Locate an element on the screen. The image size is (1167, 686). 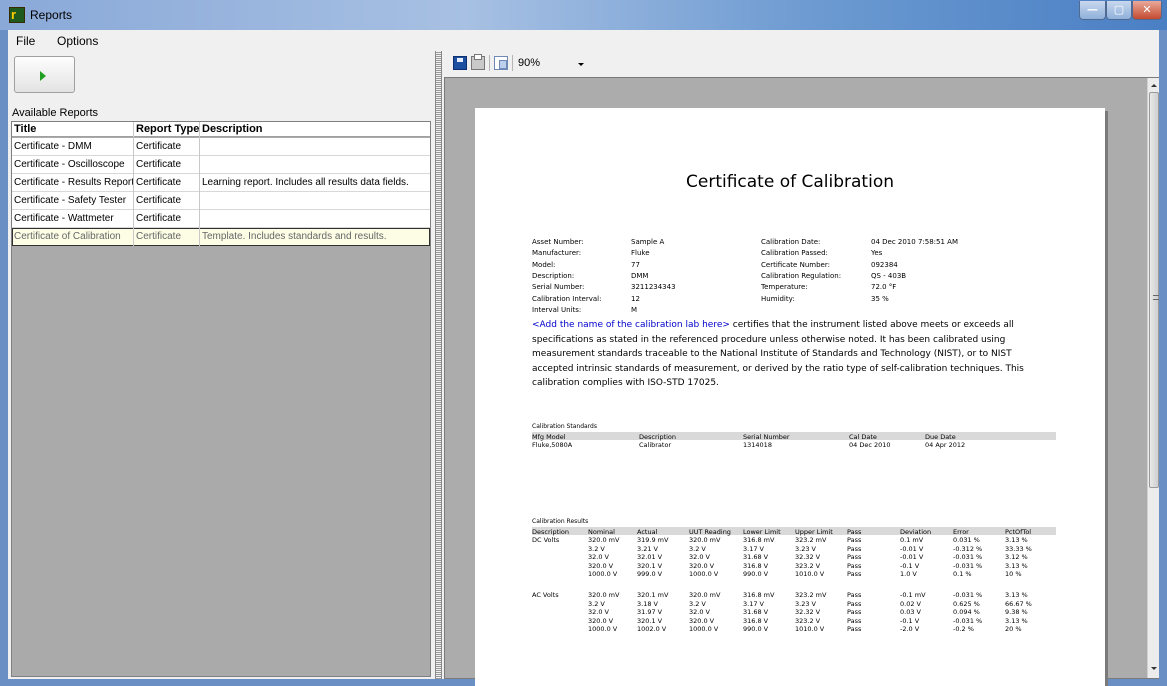
results-cell: 1.0 V is located at coordinates (908, 574).